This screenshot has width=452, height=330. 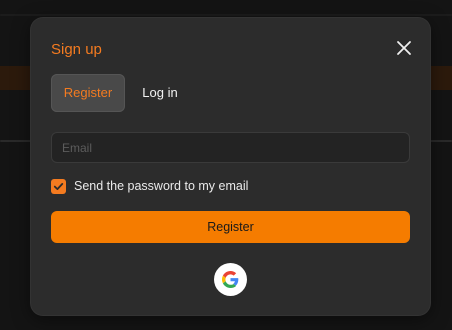 I want to click on checkmark-icon, so click(x=58, y=186).